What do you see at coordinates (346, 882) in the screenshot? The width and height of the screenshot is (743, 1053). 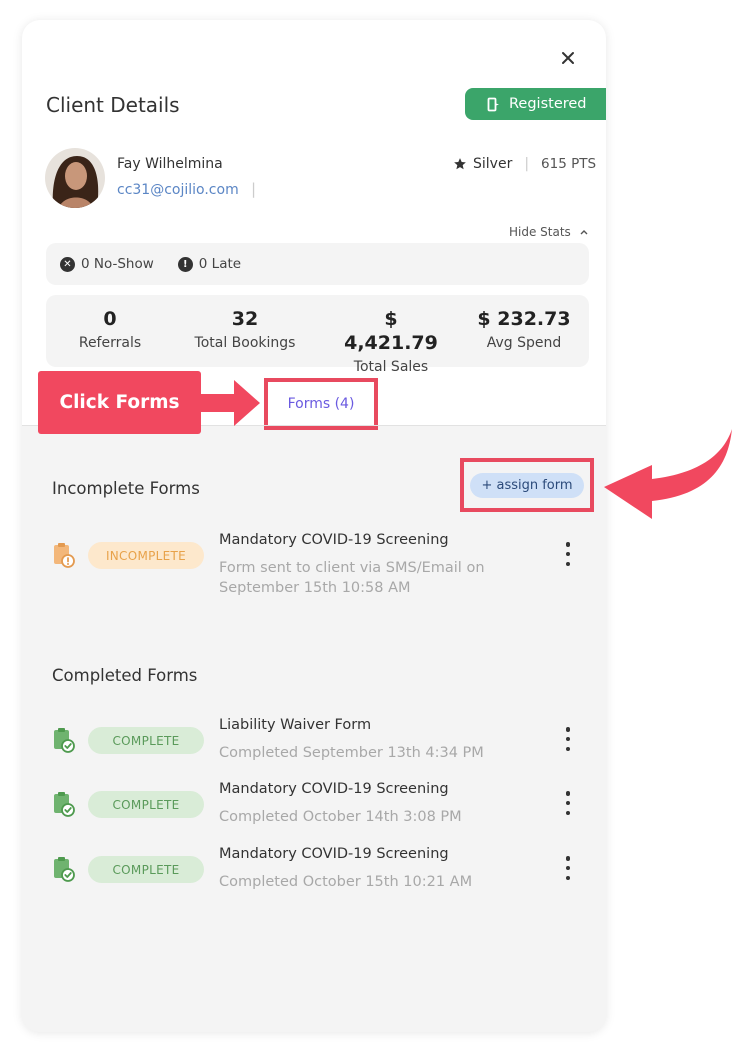 I see `form-status-text: Completed October 15th 10:21 AM` at bounding box center [346, 882].